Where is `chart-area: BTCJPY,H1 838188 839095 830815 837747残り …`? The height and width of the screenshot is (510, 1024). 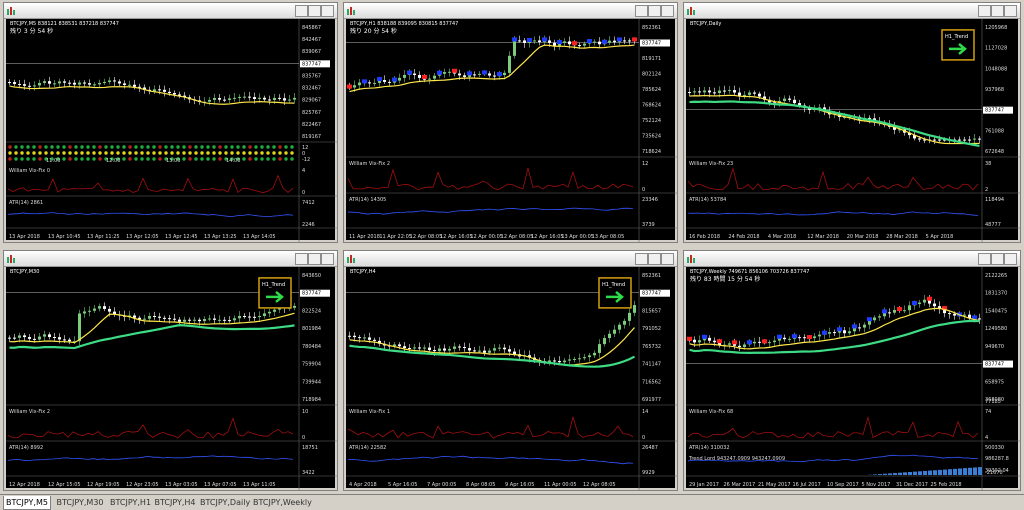
chart-area: BTCJPY,H1 838188 839095 830815 837747残り … is located at coordinates (510, 129).